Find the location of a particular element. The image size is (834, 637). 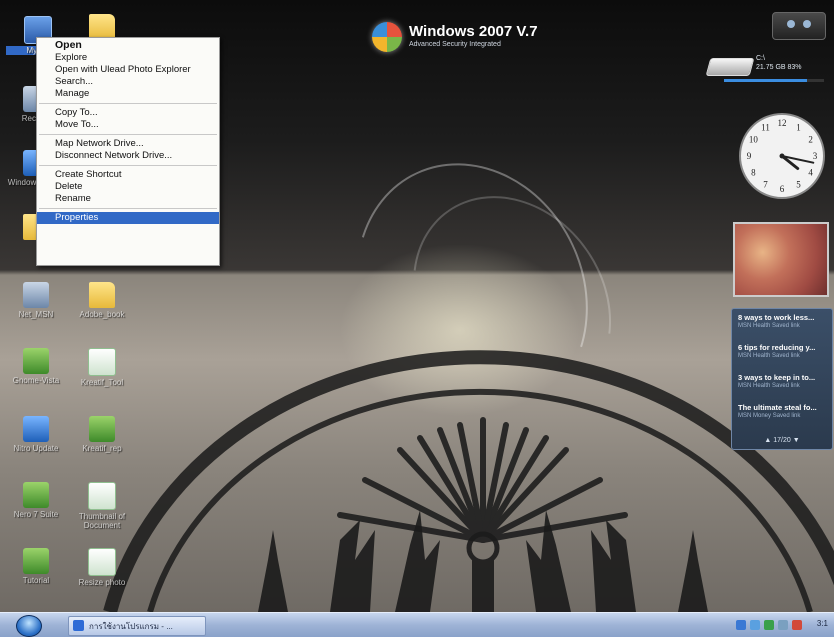

clock-numeral: 8 is located at coordinates (753, 173).